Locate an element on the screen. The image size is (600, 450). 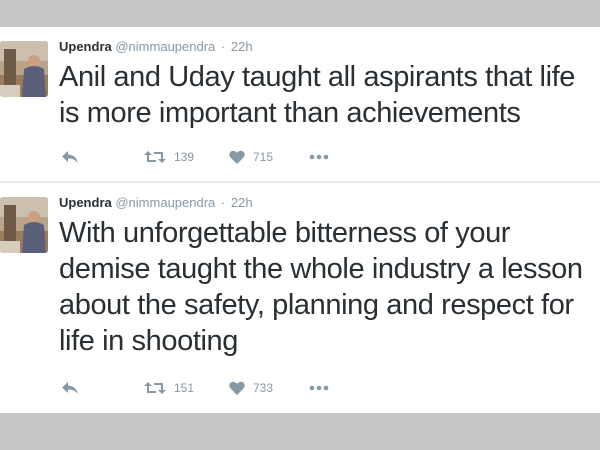
tweet-actions: 151 733 is located at coordinates (209, 388).